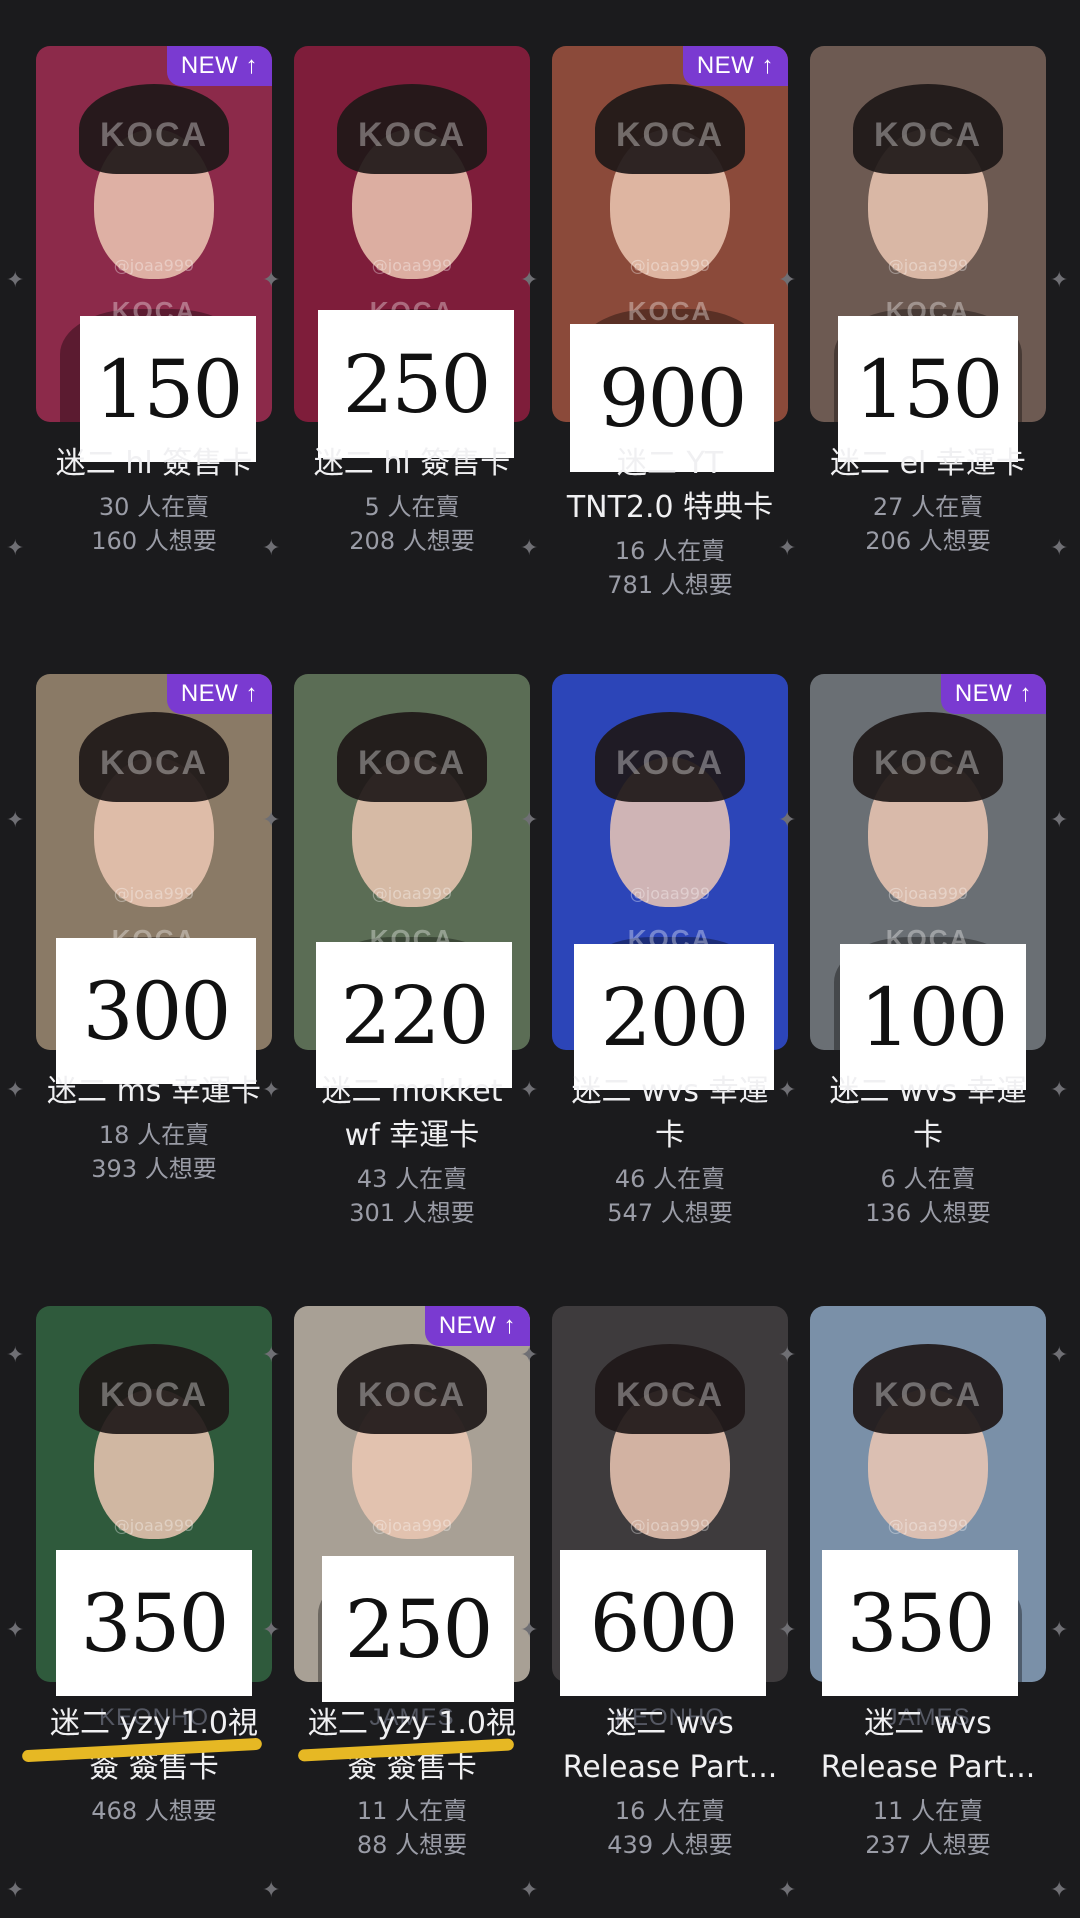 This screenshot has height=1918, width=1080. What do you see at coordinates (412, 507) in the screenshot?
I see `sellers-count: 5 人在賣` at bounding box center [412, 507].